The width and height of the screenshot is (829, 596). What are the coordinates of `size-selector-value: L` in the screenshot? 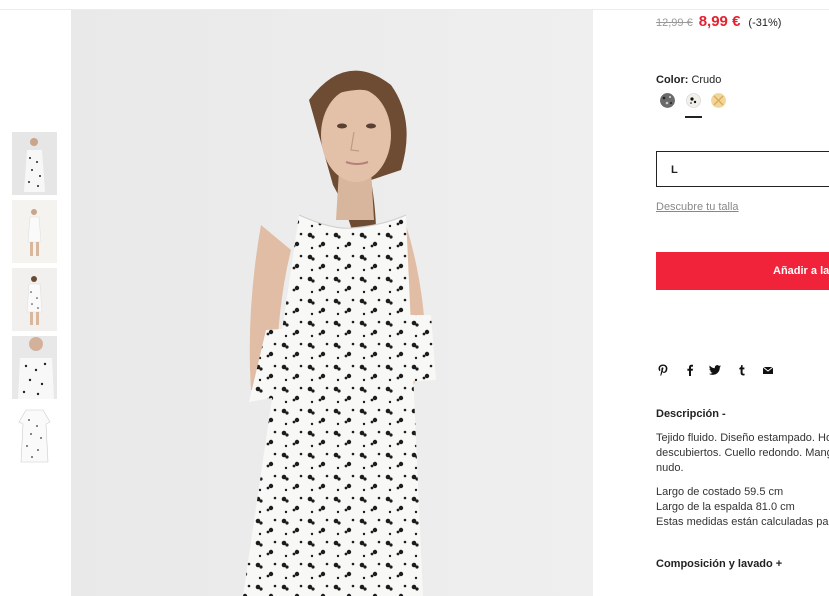 It's located at (674, 170).